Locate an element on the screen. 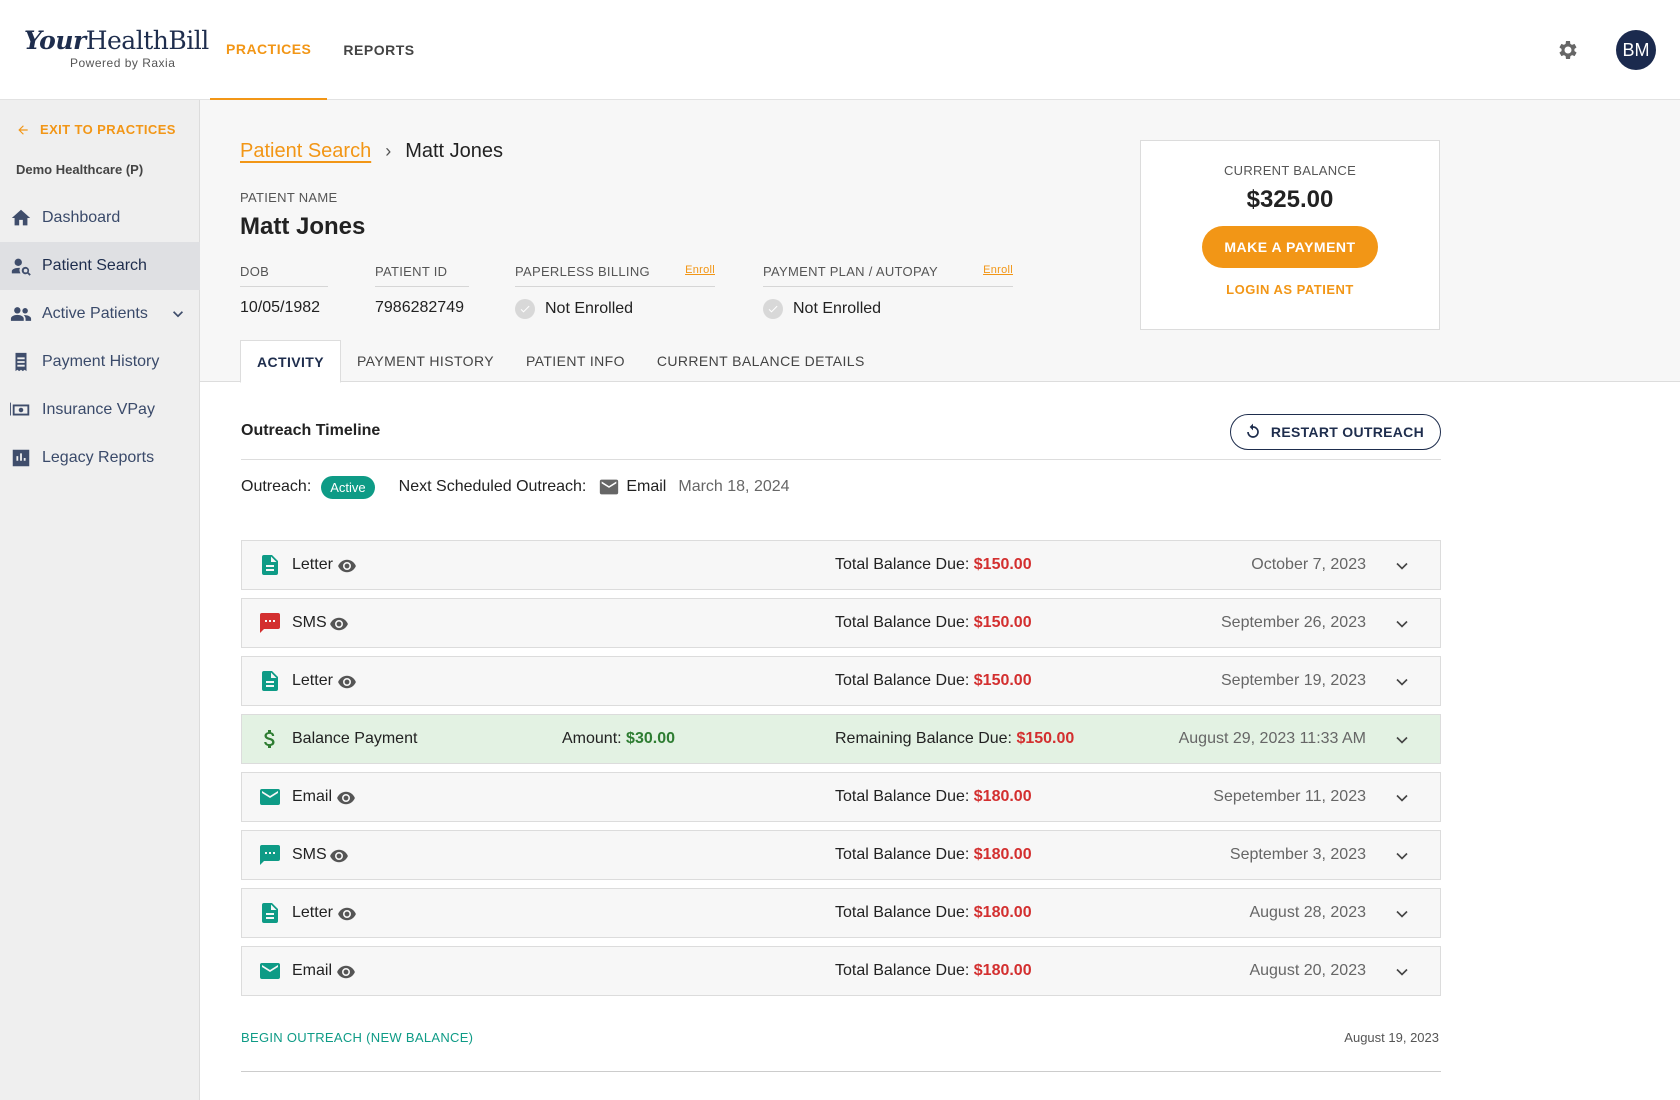 The width and height of the screenshot is (1680, 1100). patient-id-label: PATIENT ID is located at coordinates (422, 275).